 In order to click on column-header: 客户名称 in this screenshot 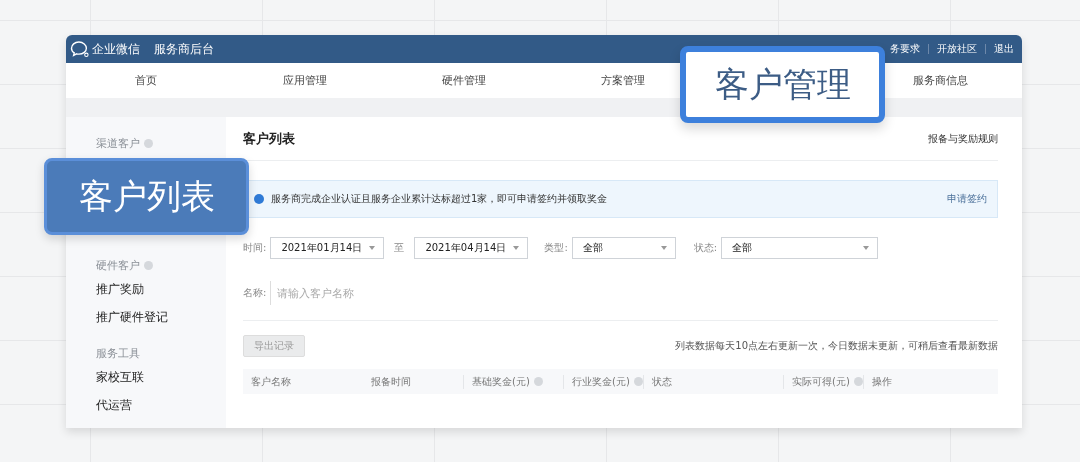, I will do `click(271, 381)`.